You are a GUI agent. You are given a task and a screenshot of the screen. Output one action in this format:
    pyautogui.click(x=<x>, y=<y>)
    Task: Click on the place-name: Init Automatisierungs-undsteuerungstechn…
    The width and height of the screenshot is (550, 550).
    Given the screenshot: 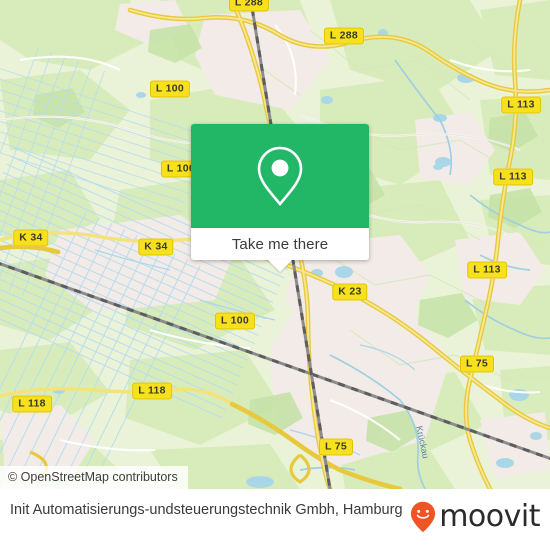 What is the action you would take?
    pyautogui.click(x=206, y=510)
    